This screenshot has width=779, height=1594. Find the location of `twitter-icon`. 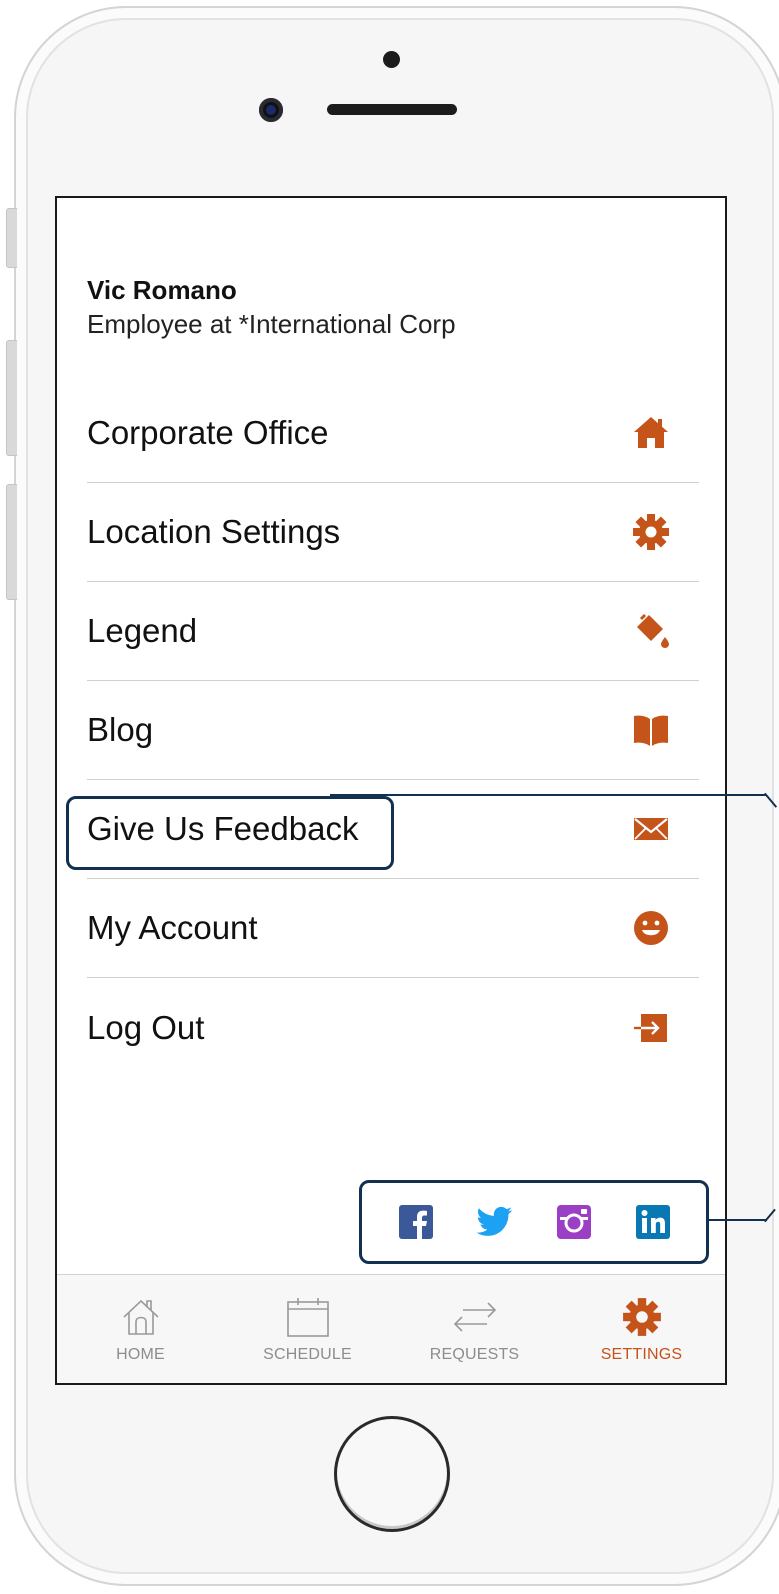

twitter-icon is located at coordinates (494, 1222).